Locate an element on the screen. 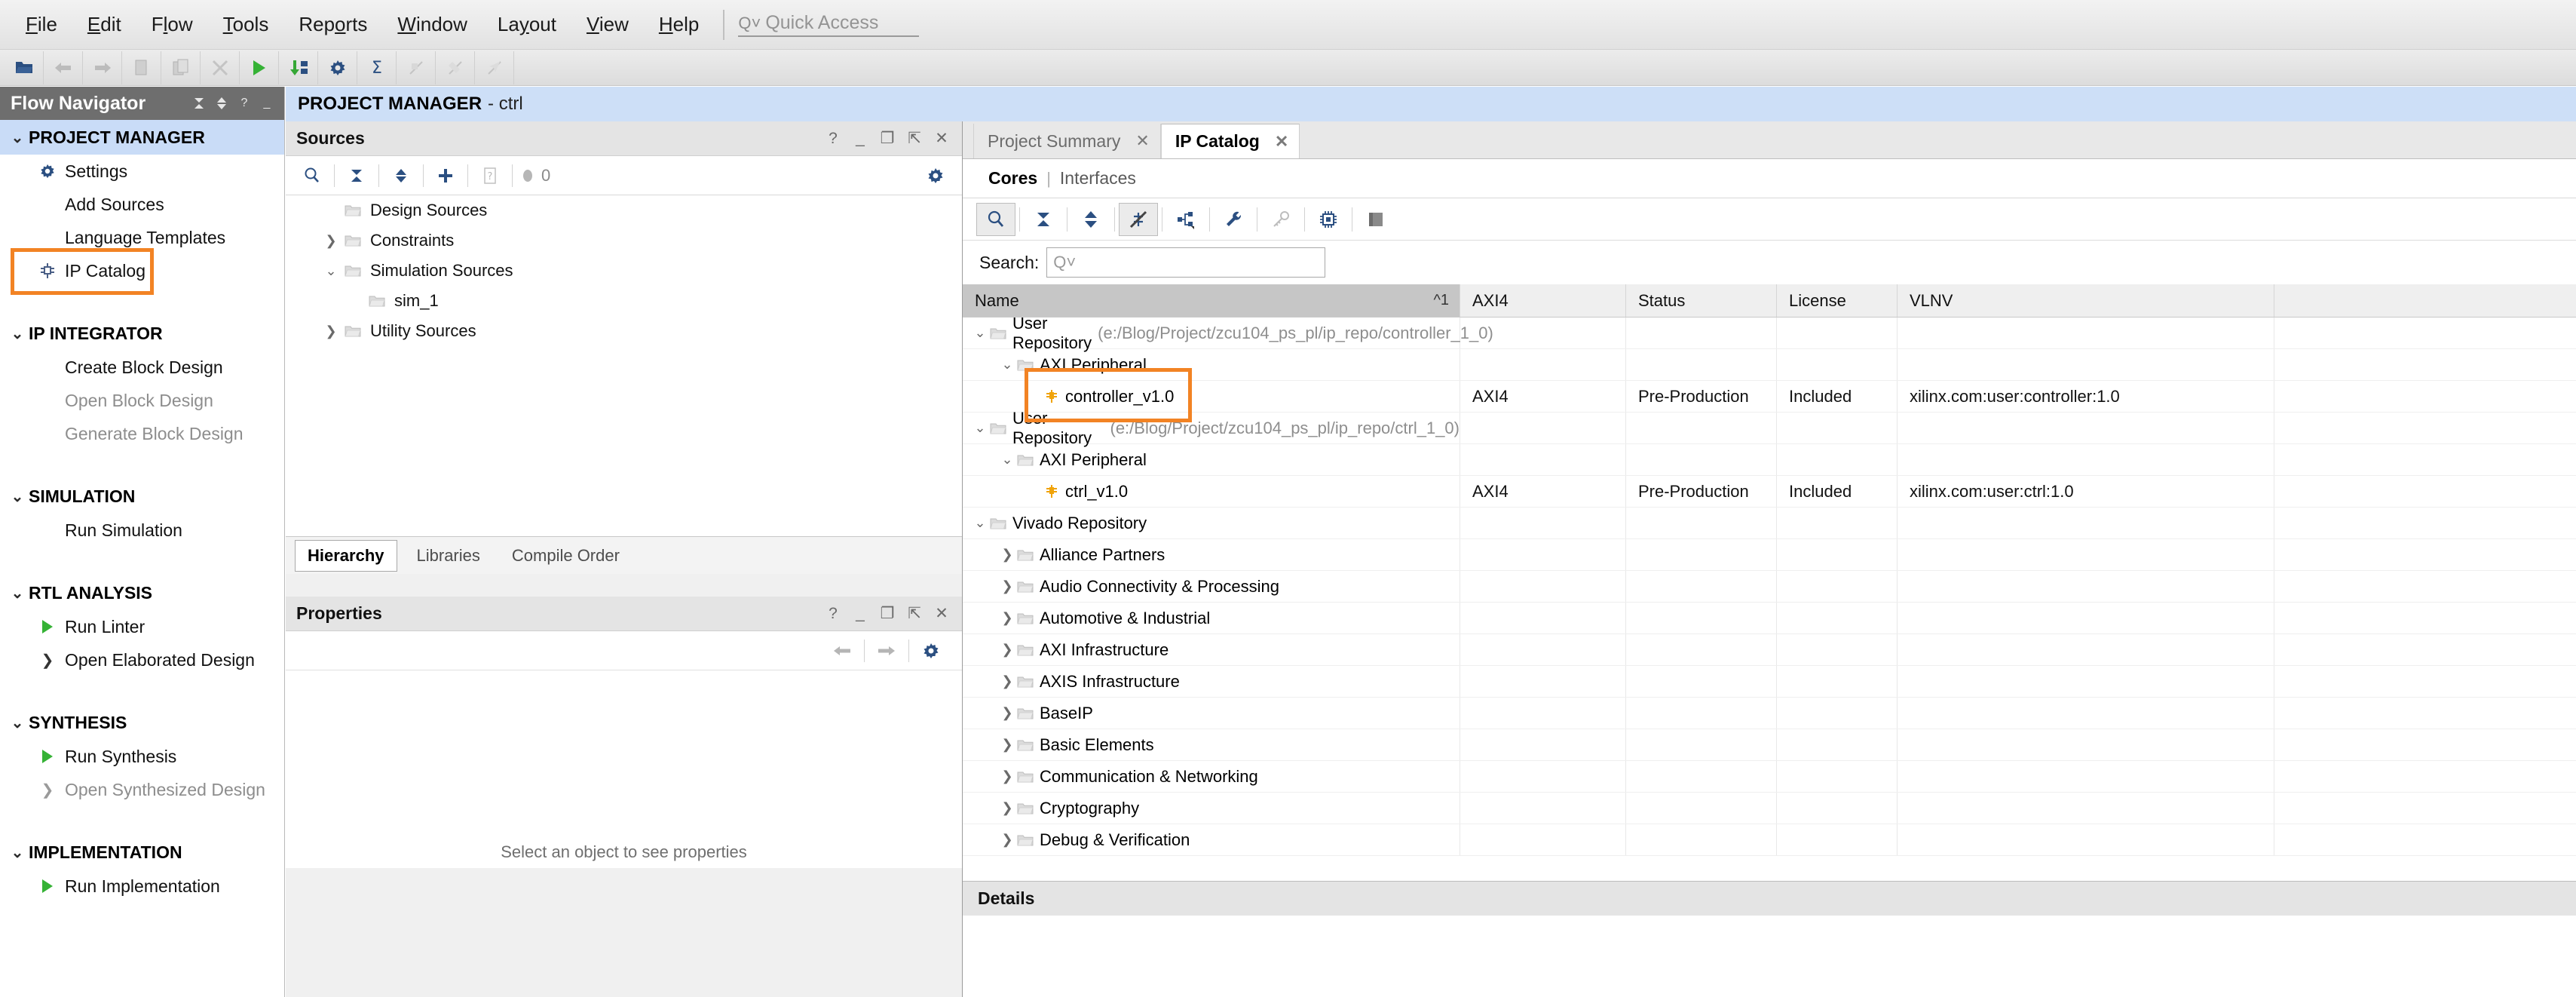  column-header-vlnv: VLNV is located at coordinates (2086, 300).